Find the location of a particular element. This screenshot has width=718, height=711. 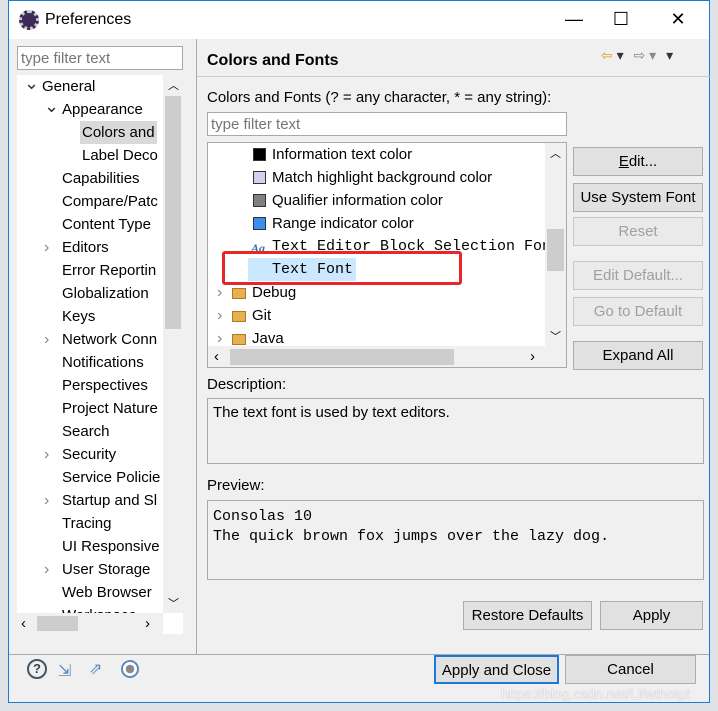

tree-hscrollbar: ‹ › is located at coordinates (90, 623).